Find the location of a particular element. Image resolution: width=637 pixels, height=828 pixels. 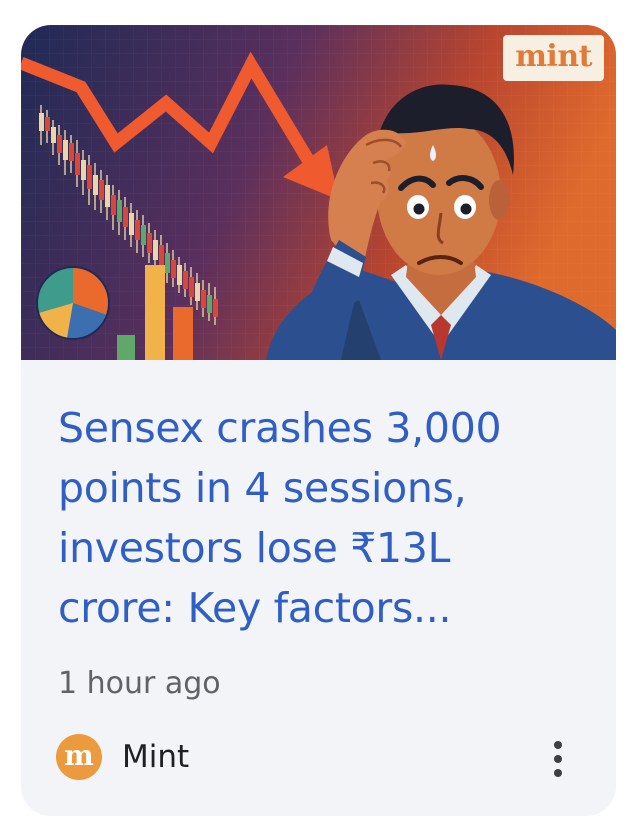

more-options-button is located at coordinates (558, 759).